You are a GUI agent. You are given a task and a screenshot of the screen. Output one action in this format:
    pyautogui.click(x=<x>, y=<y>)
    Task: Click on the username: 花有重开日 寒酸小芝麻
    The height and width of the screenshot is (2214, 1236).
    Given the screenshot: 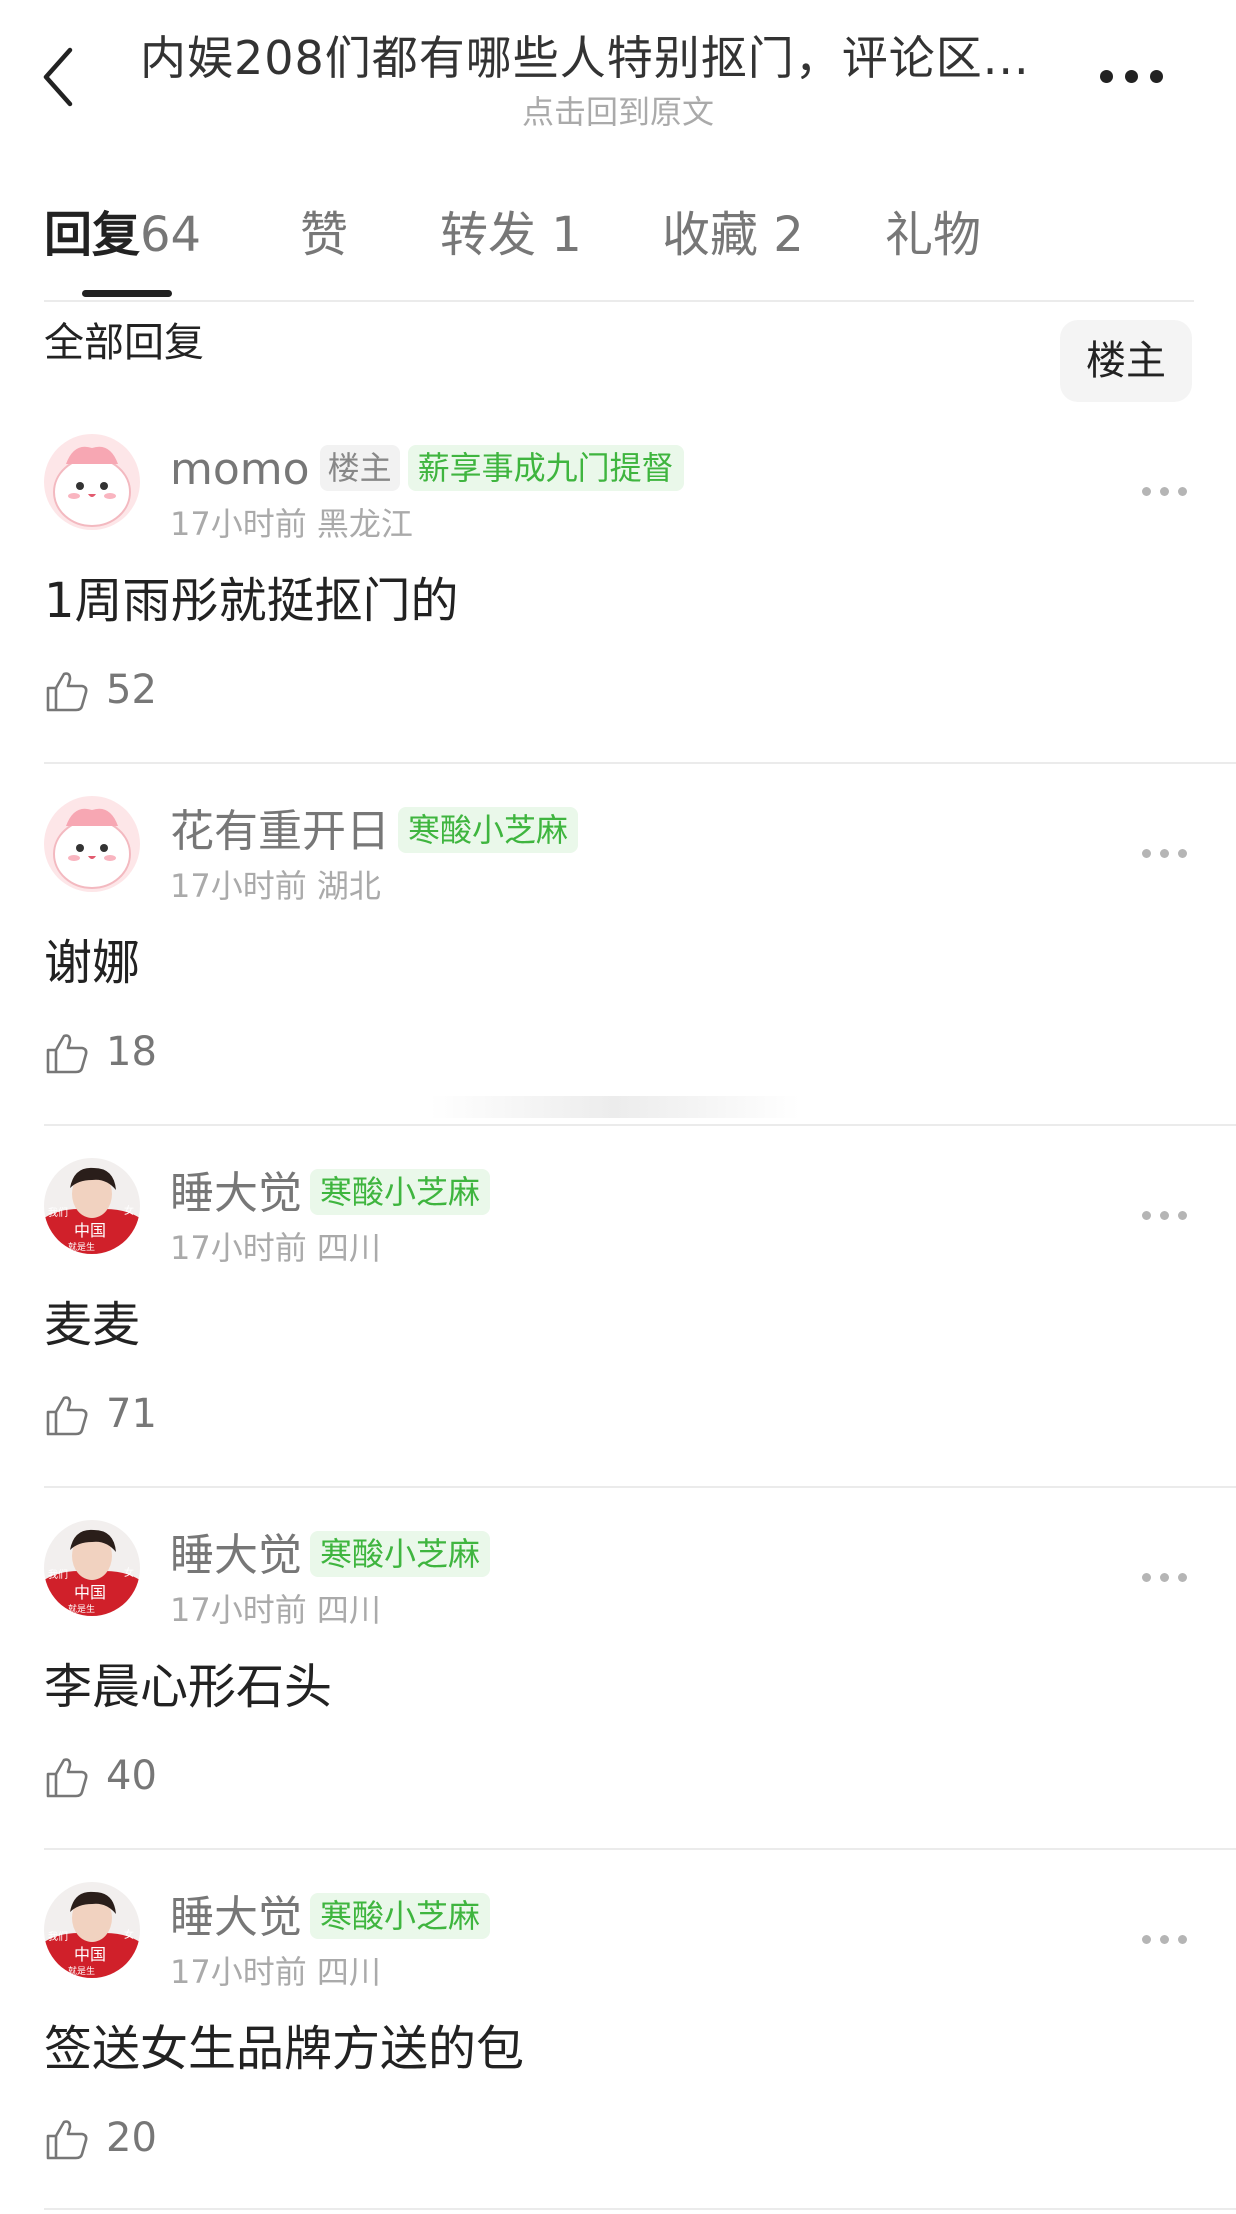 What is the action you would take?
    pyautogui.click(x=374, y=832)
    